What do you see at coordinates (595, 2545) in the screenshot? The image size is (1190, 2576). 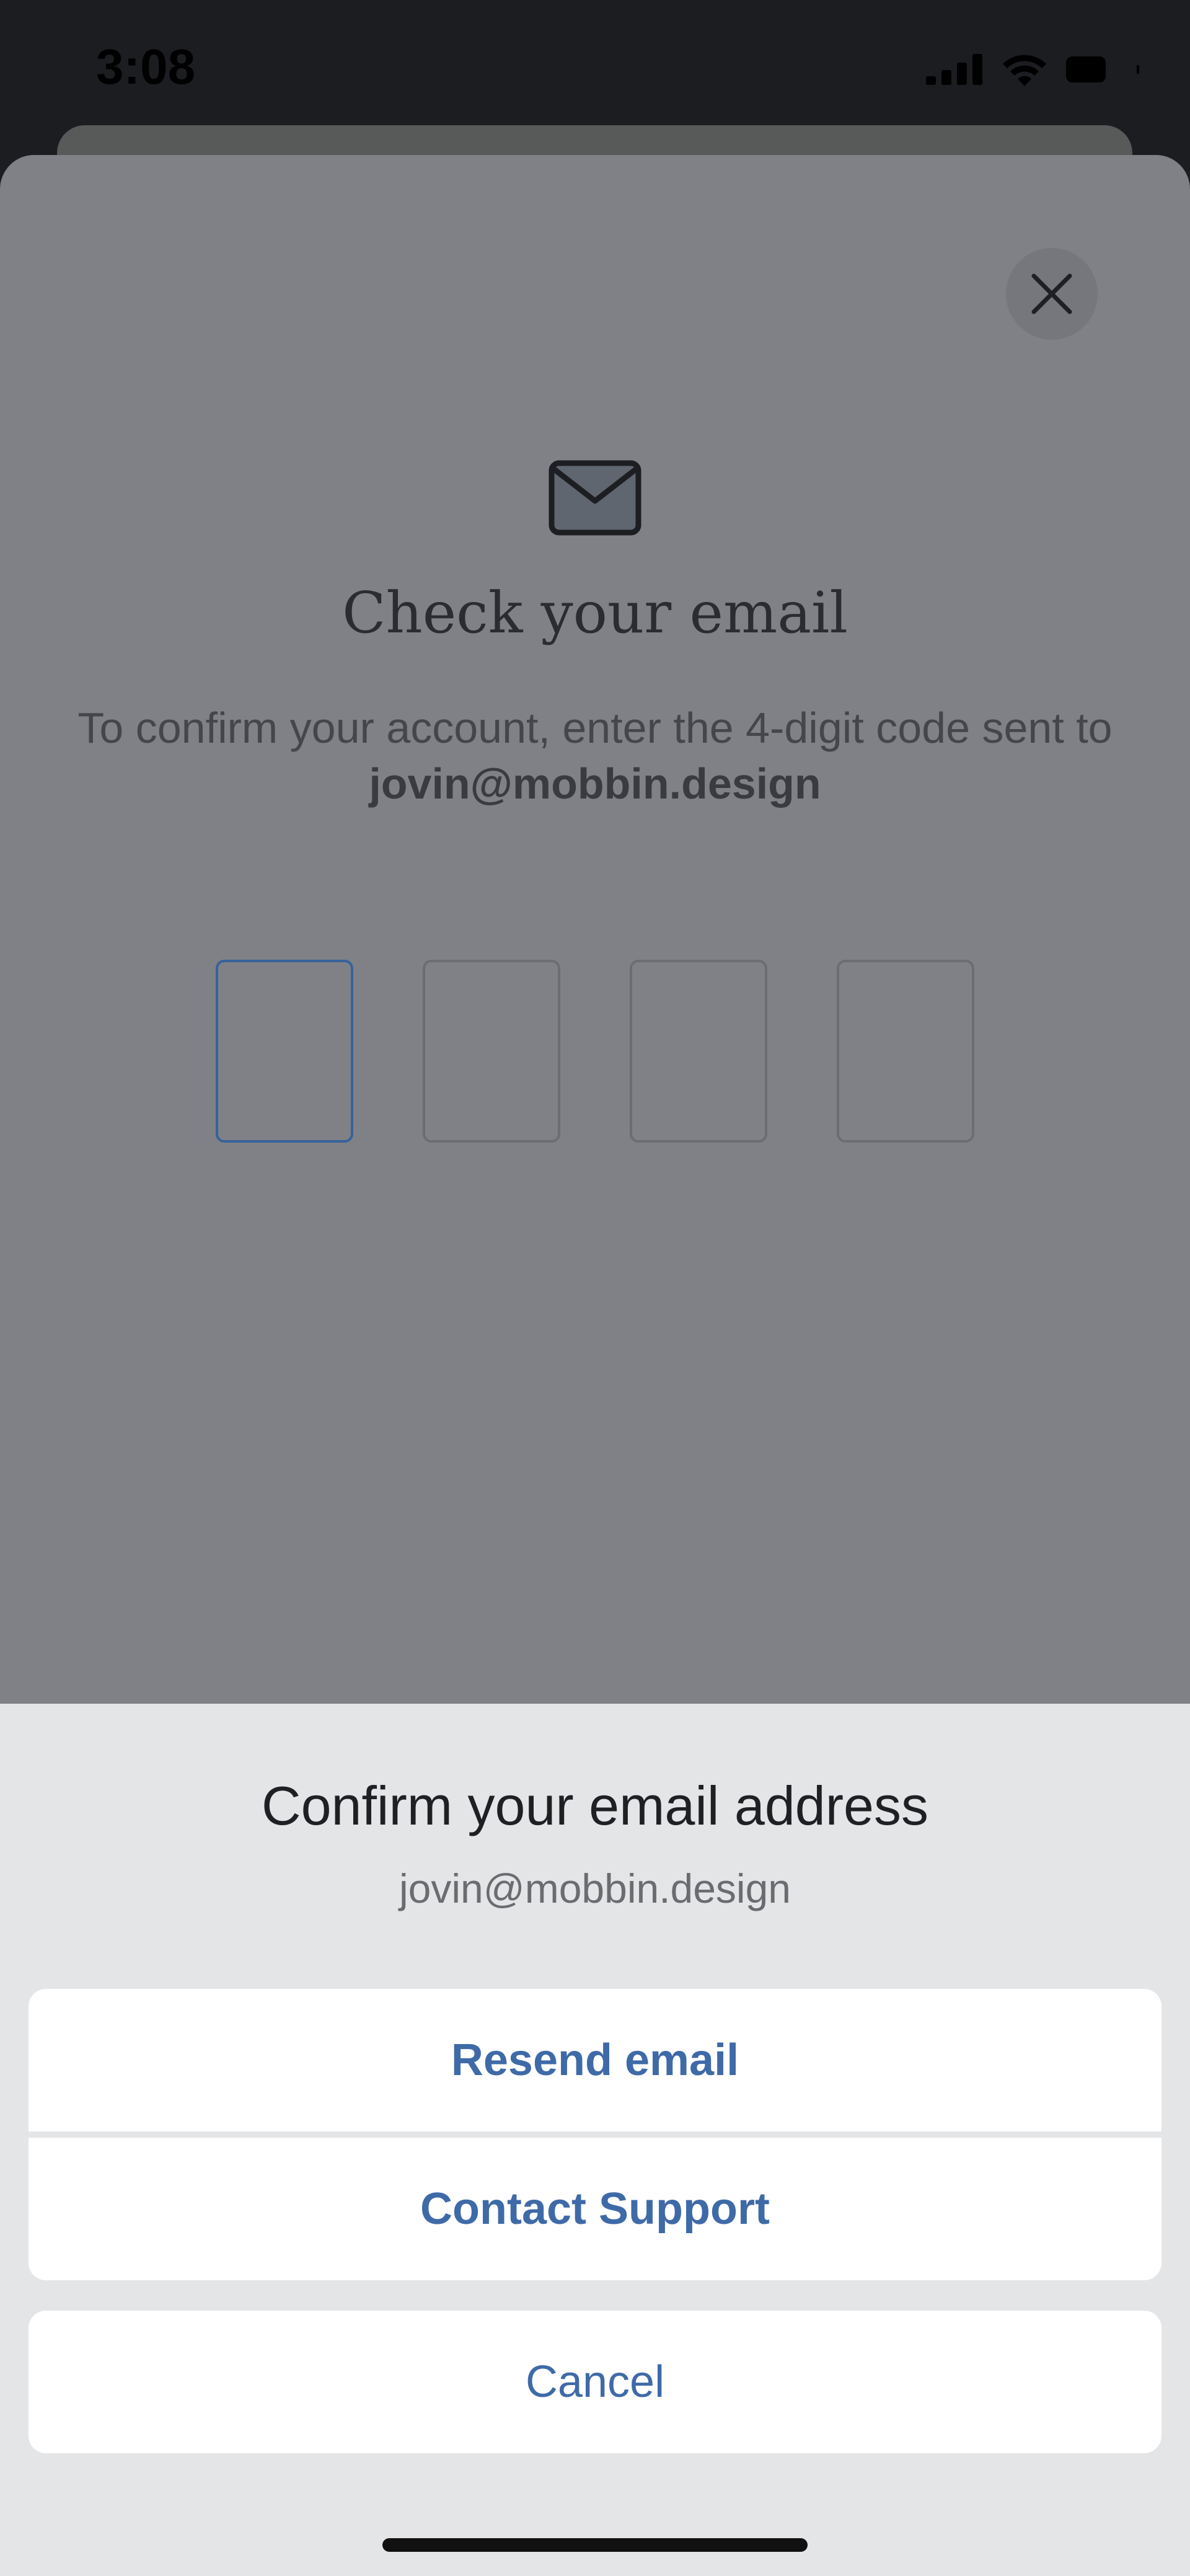 I see `home-indicator` at bounding box center [595, 2545].